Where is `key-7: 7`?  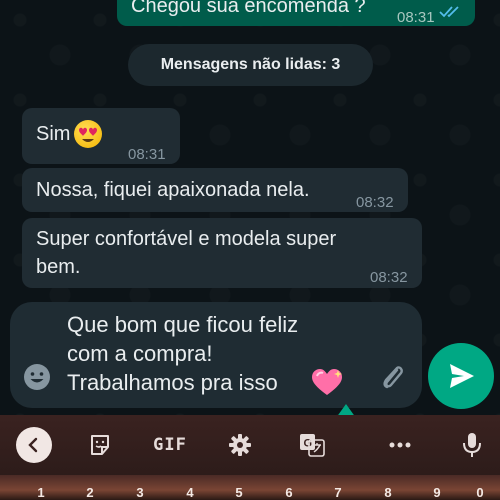
key-7: 7 is located at coordinates (338, 492).